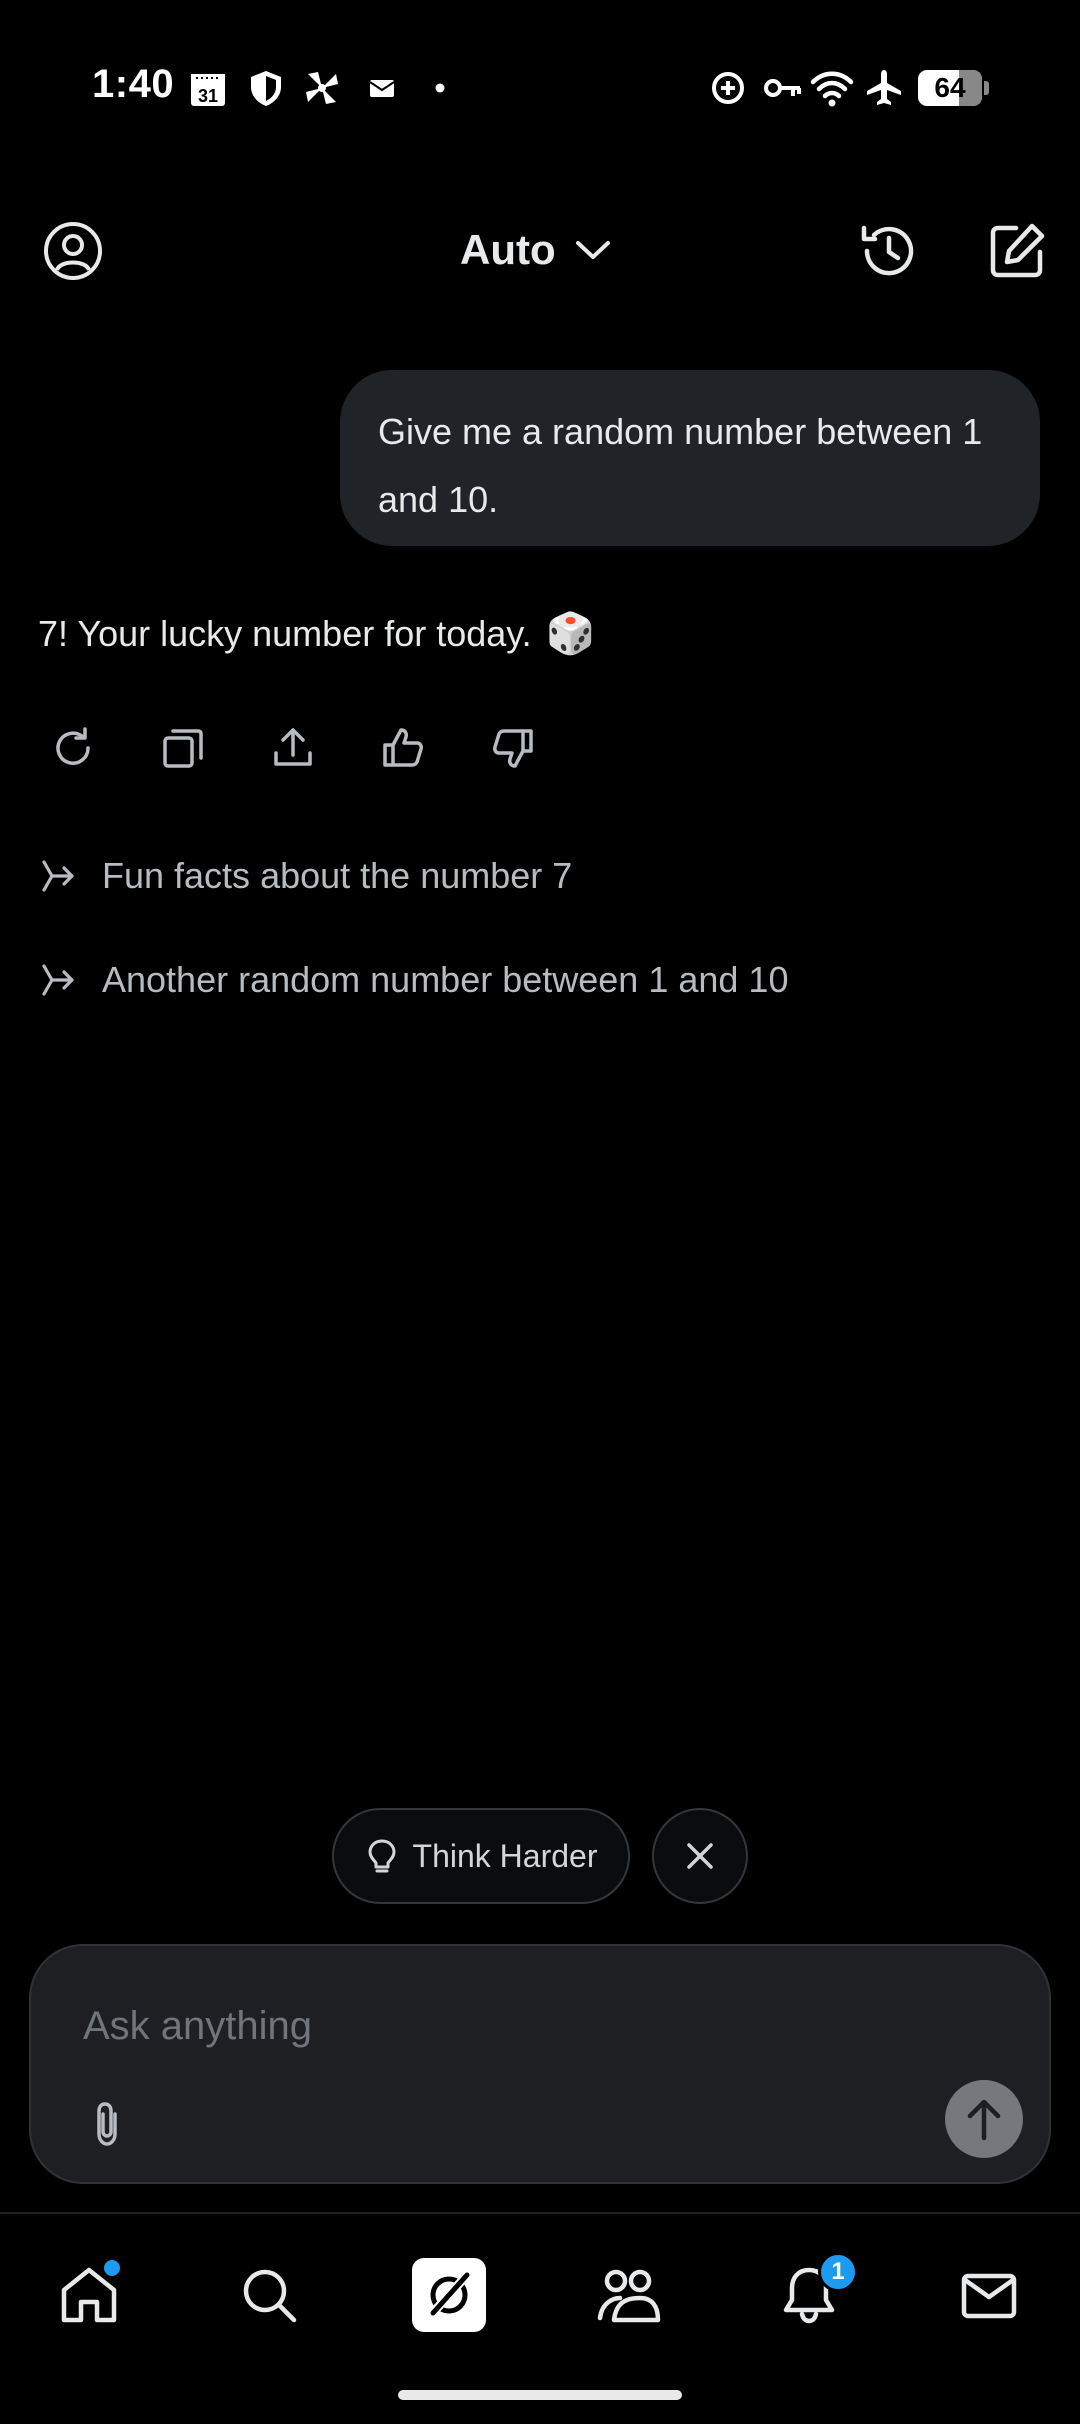 The height and width of the screenshot is (2424, 1080). I want to click on copy-icon, so click(183, 748).